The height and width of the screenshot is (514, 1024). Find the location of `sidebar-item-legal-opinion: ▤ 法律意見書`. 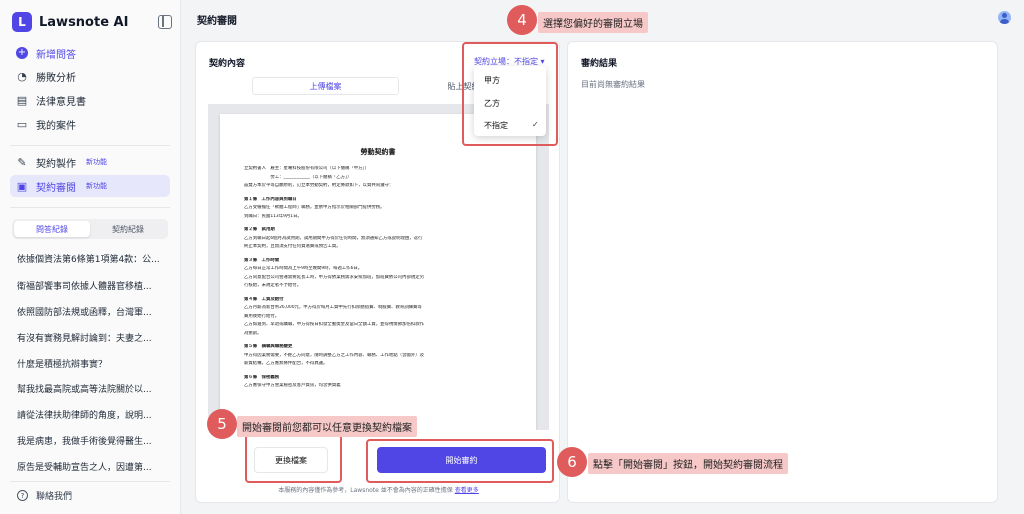

sidebar-item-legal-opinion: ▤ 法律意見書 is located at coordinates (90, 100).